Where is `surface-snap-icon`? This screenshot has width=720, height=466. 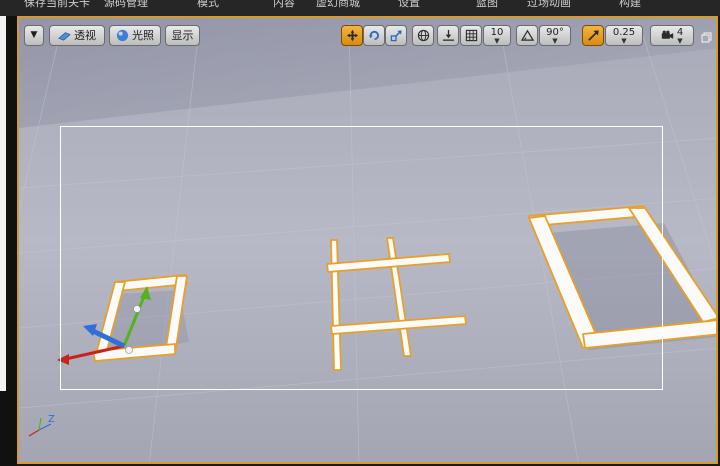
surface-snap-icon is located at coordinates (448, 35).